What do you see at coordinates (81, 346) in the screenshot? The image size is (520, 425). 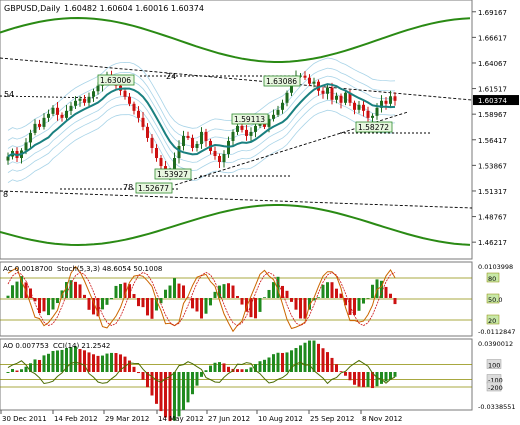 I see `cci-label: CCI(14) 21.2542` at bounding box center [81, 346].